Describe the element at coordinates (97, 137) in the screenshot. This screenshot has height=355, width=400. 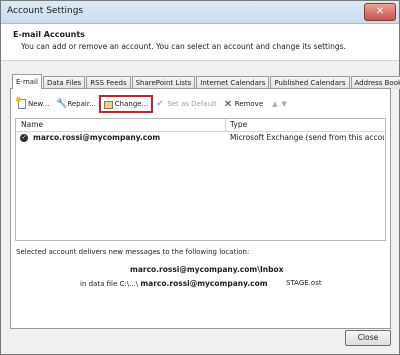
I see `account-name: marco.rossi@mycompany.com` at that location.